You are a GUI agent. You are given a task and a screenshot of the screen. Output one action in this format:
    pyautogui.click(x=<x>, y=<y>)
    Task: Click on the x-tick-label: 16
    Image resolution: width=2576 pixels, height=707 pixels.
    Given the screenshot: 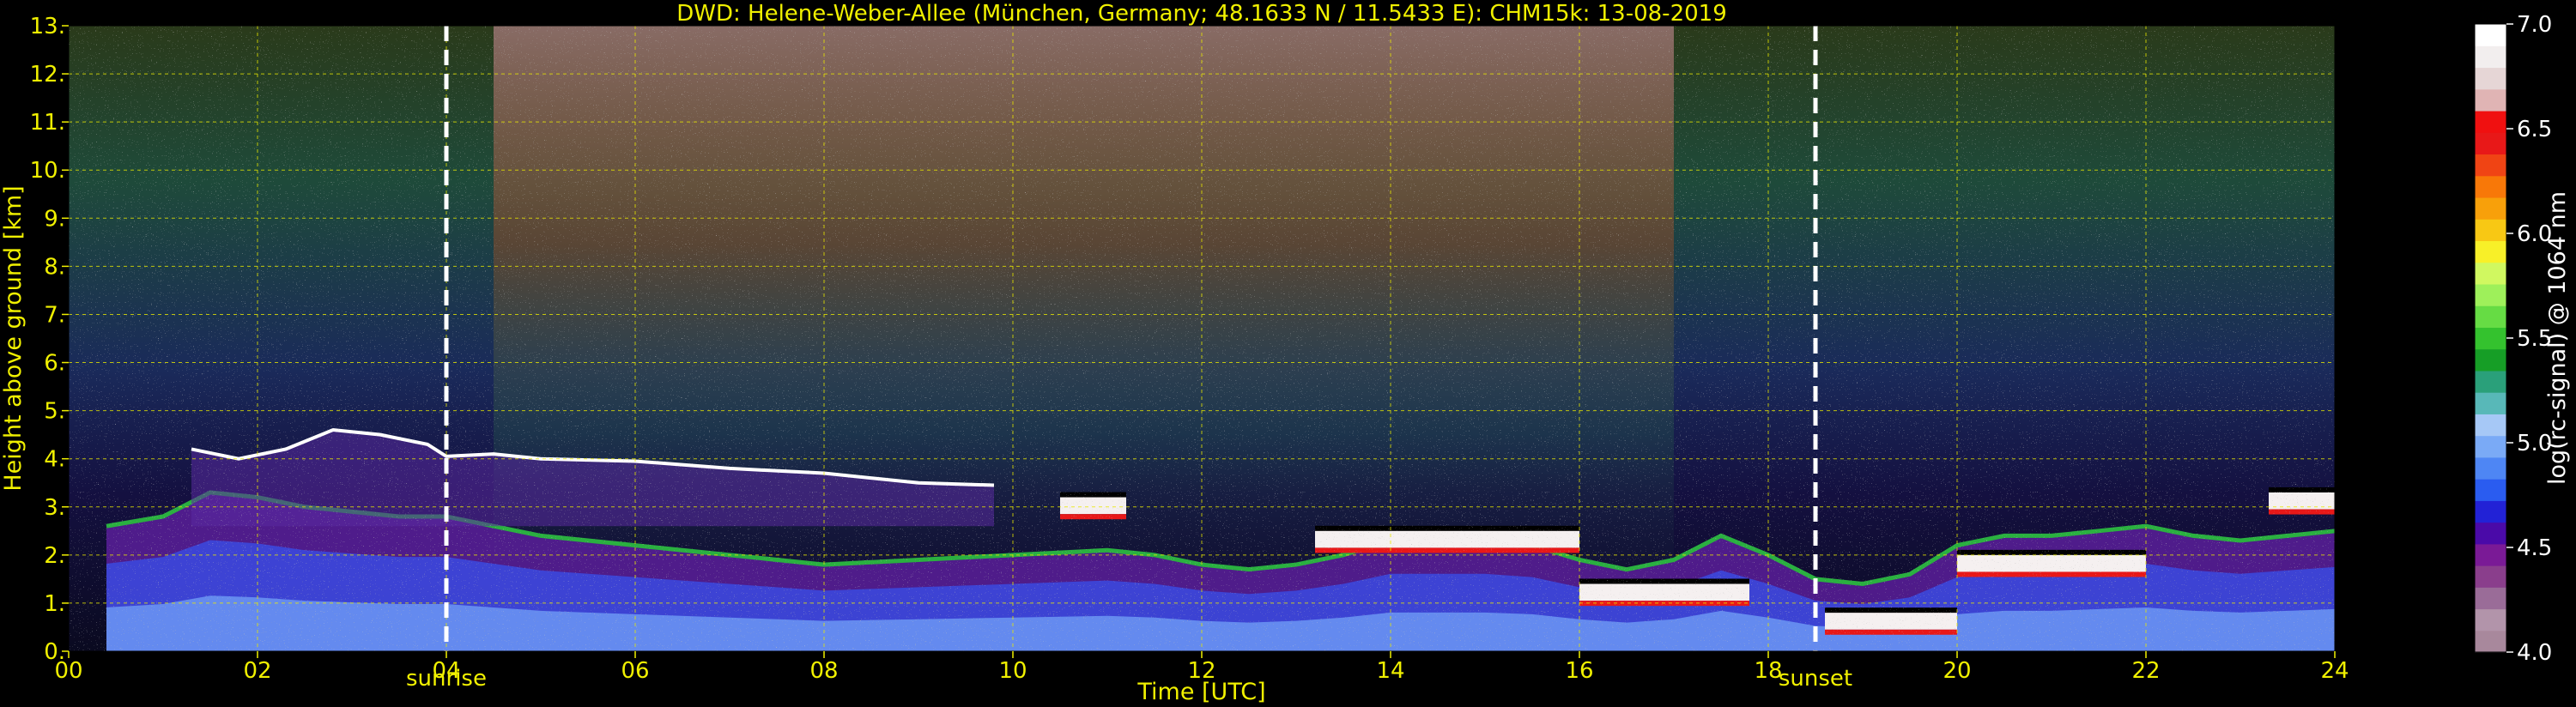 What is the action you would take?
    pyautogui.click(x=1579, y=671)
    